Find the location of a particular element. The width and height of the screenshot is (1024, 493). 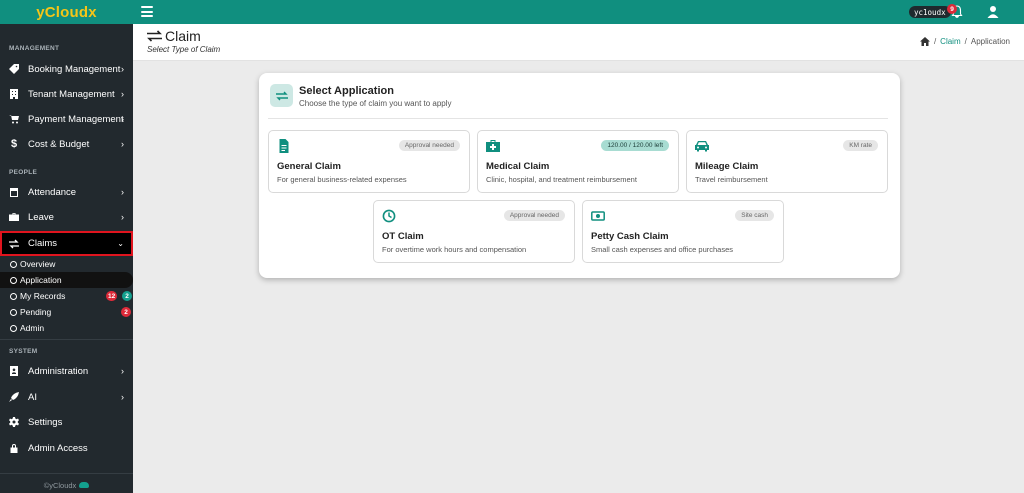

page-subtitle: Select Type of Claim is located at coordinates (184, 49).